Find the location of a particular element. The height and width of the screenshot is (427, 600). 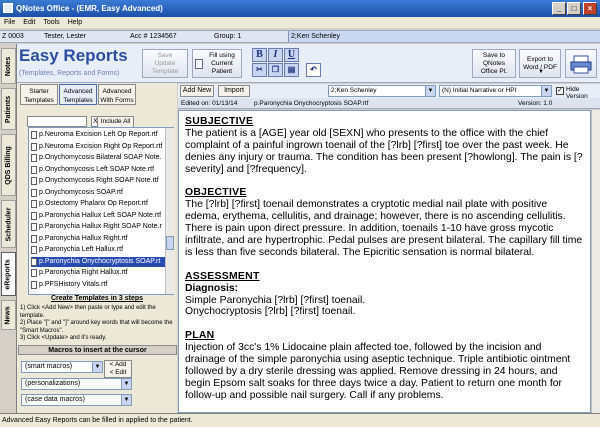

menu-help: Help is located at coordinates (75, 22).